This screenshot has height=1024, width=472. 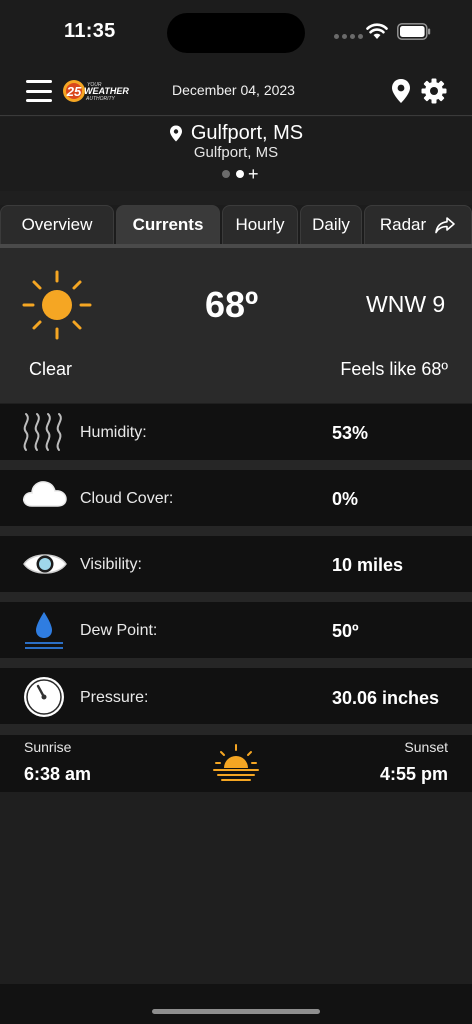 What do you see at coordinates (345, 499) in the screenshot?
I see `cloud-cover-value: 0%` at bounding box center [345, 499].